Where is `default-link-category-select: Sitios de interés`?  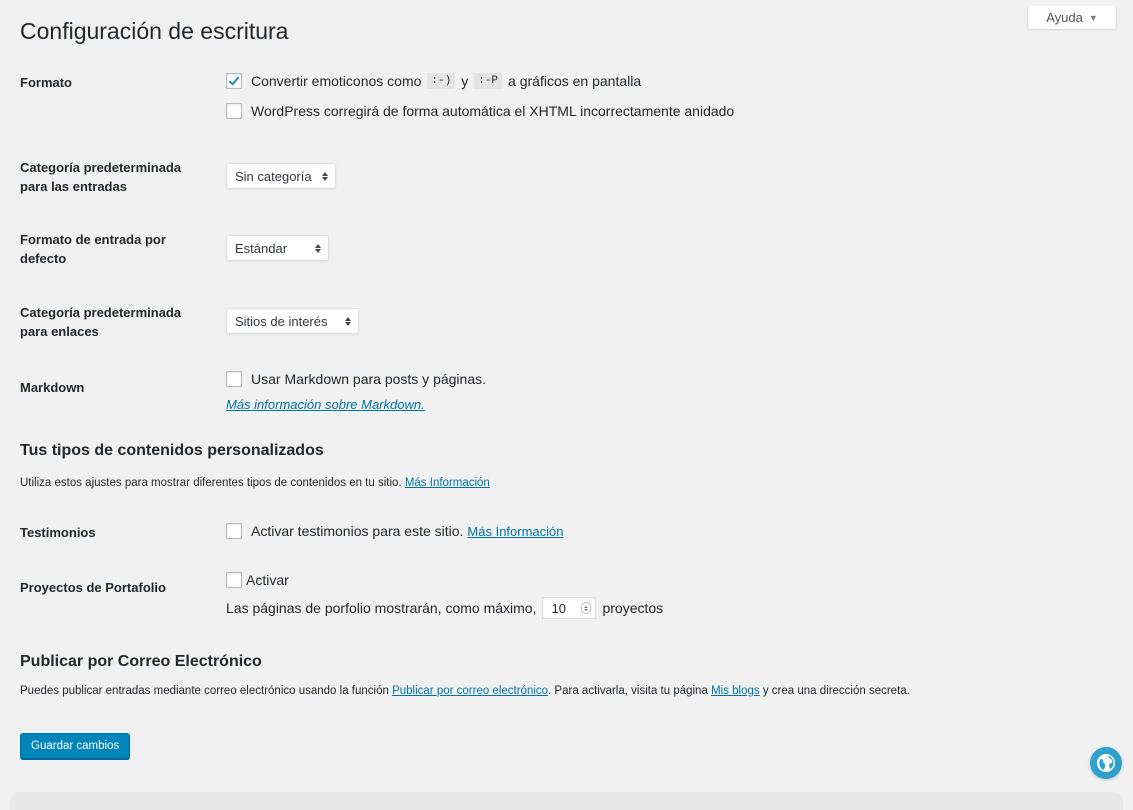
default-link-category-select: Sitios de interés is located at coordinates (292, 321).